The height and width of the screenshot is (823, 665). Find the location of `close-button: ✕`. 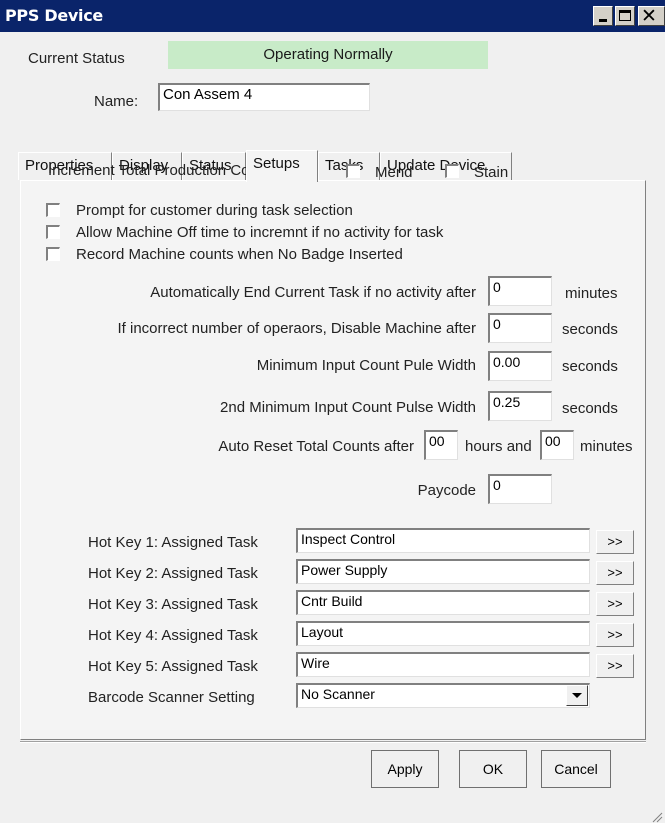

close-button: ✕ is located at coordinates (651, 16).